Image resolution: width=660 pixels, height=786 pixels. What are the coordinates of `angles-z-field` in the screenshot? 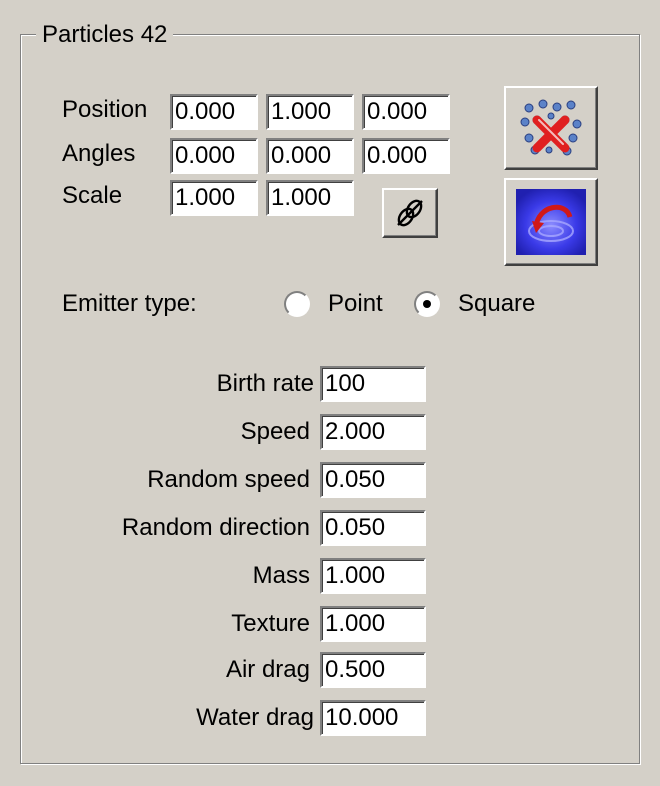 It's located at (406, 156).